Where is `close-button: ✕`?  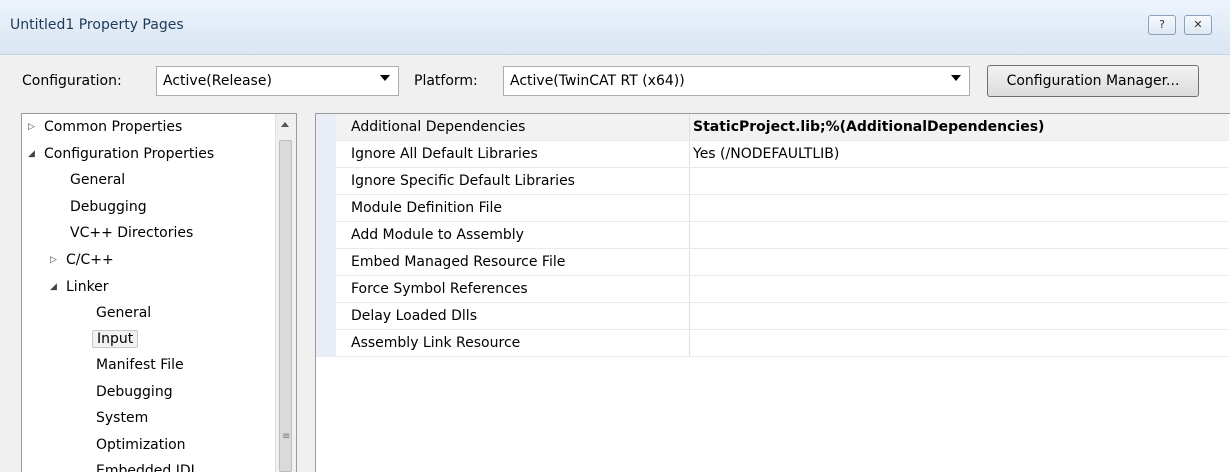
close-button: ✕ is located at coordinates (1198, 25).